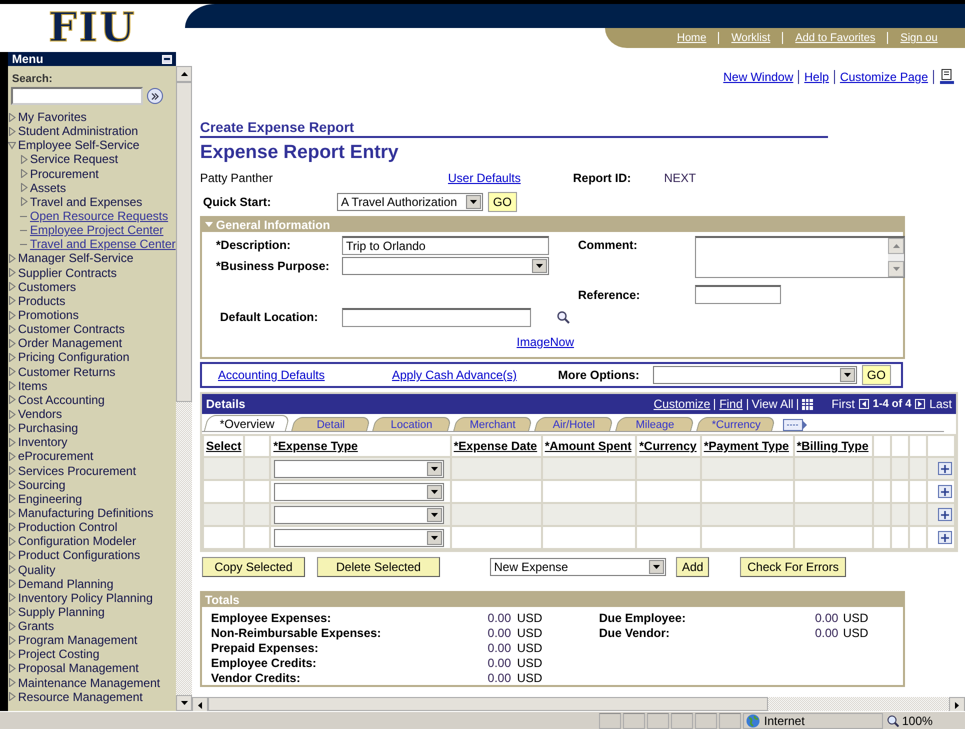 This screenshot has height=729, width=965. What do you see at coordinates (92, 399) in the screenshot?
I see `menu-folder: Cost Accounting` at bounding box center [92, 399].